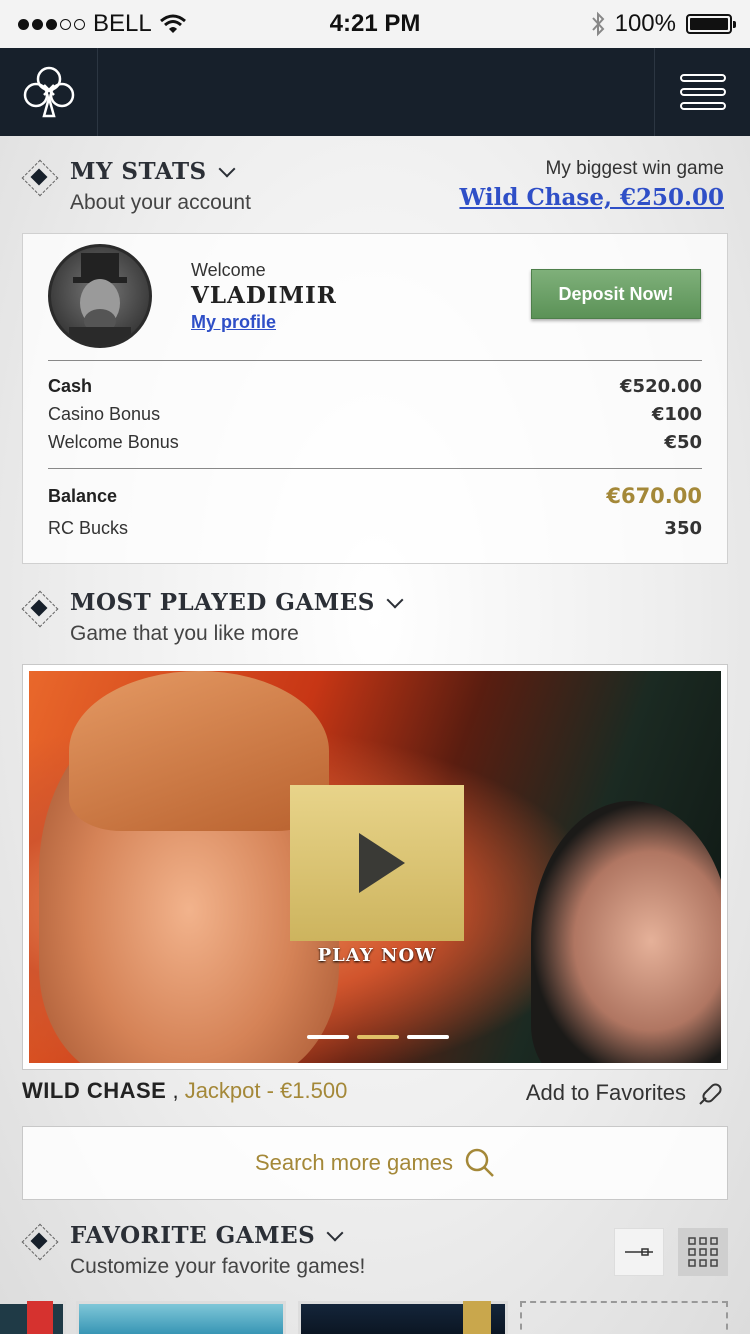 The width and height of the screenshot is (750, 1334). I want to click on balance-row-casino-bonus: Casino Bonus €100, so click(375, 414).